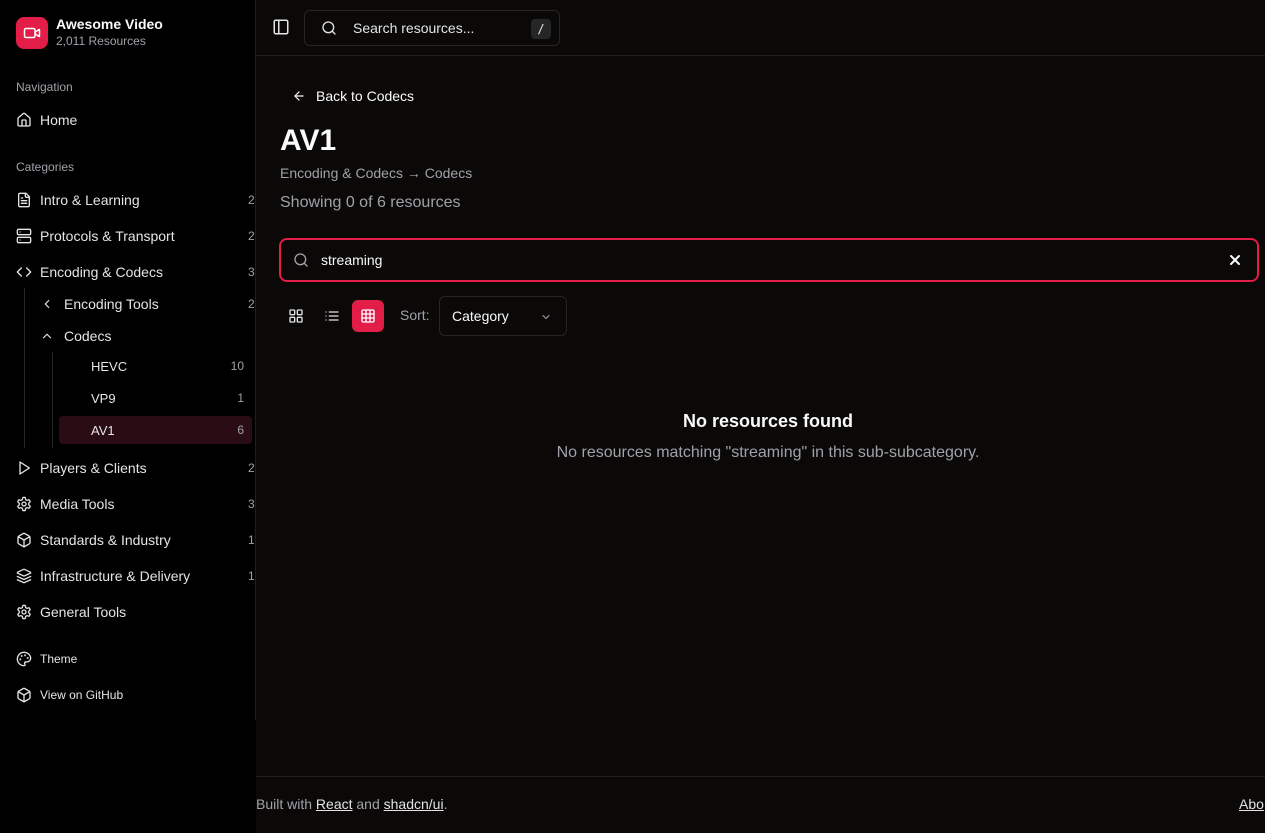  What do you see at coordinates (82, 695) in the screenshot?
I see `github-label: View on GitHub` at bounding box center [82, 695].